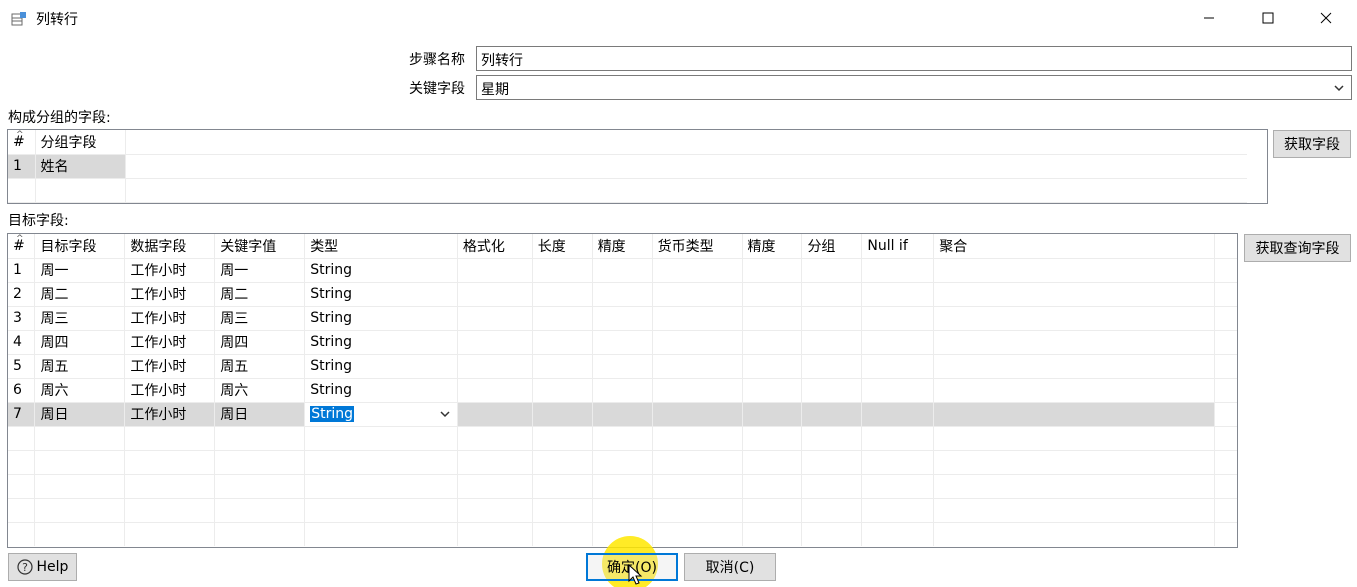  I want to click on table-cell: 周一, so click(260, 270).